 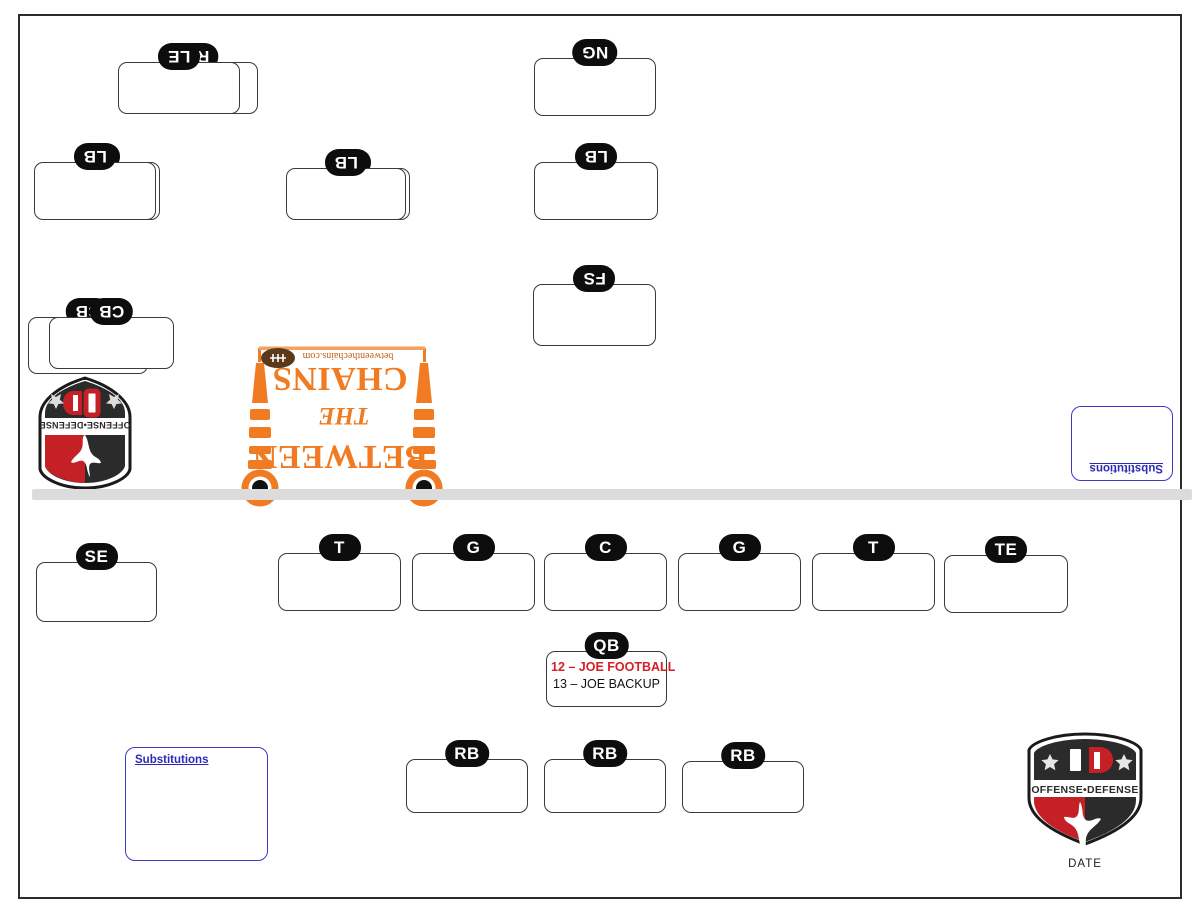 What do you see at coordinates (743, 777) in the screenshot?
I see `offense-slot-rb-3: RB` at bounding box center [743, 777].